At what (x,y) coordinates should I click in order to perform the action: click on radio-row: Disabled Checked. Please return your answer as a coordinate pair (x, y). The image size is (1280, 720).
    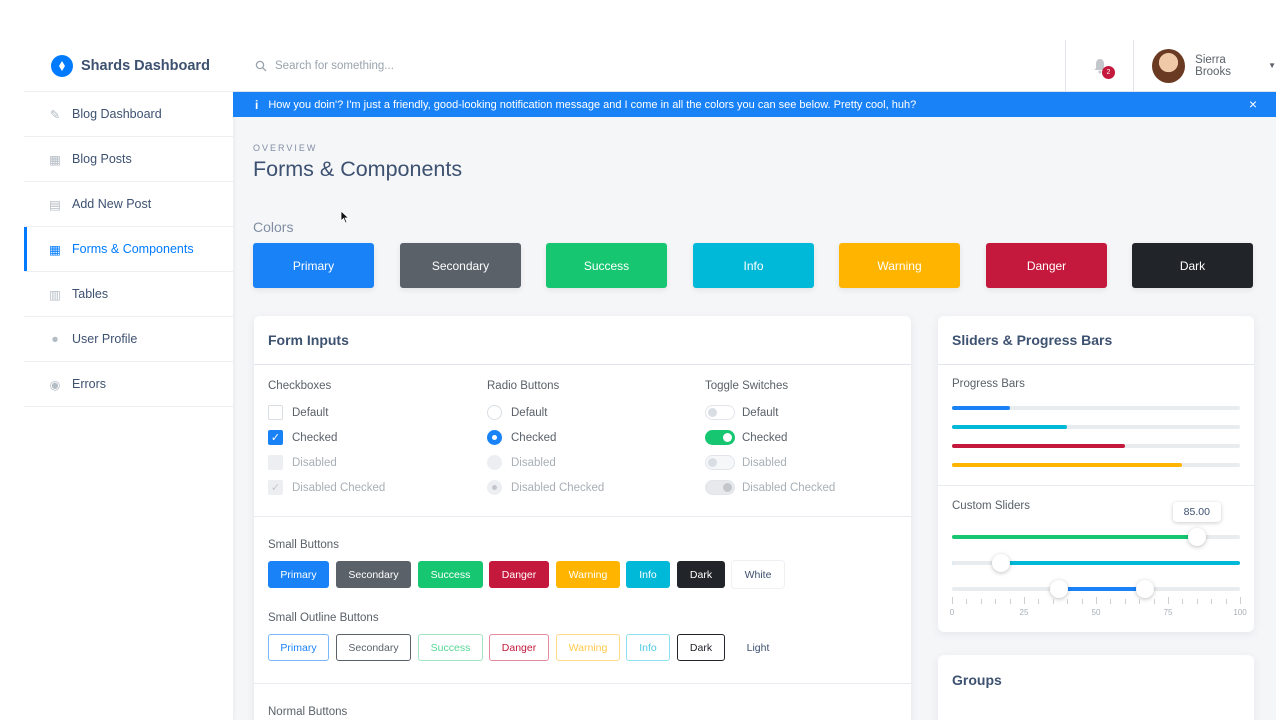
    Looking at the image, I should click on (545, 487).